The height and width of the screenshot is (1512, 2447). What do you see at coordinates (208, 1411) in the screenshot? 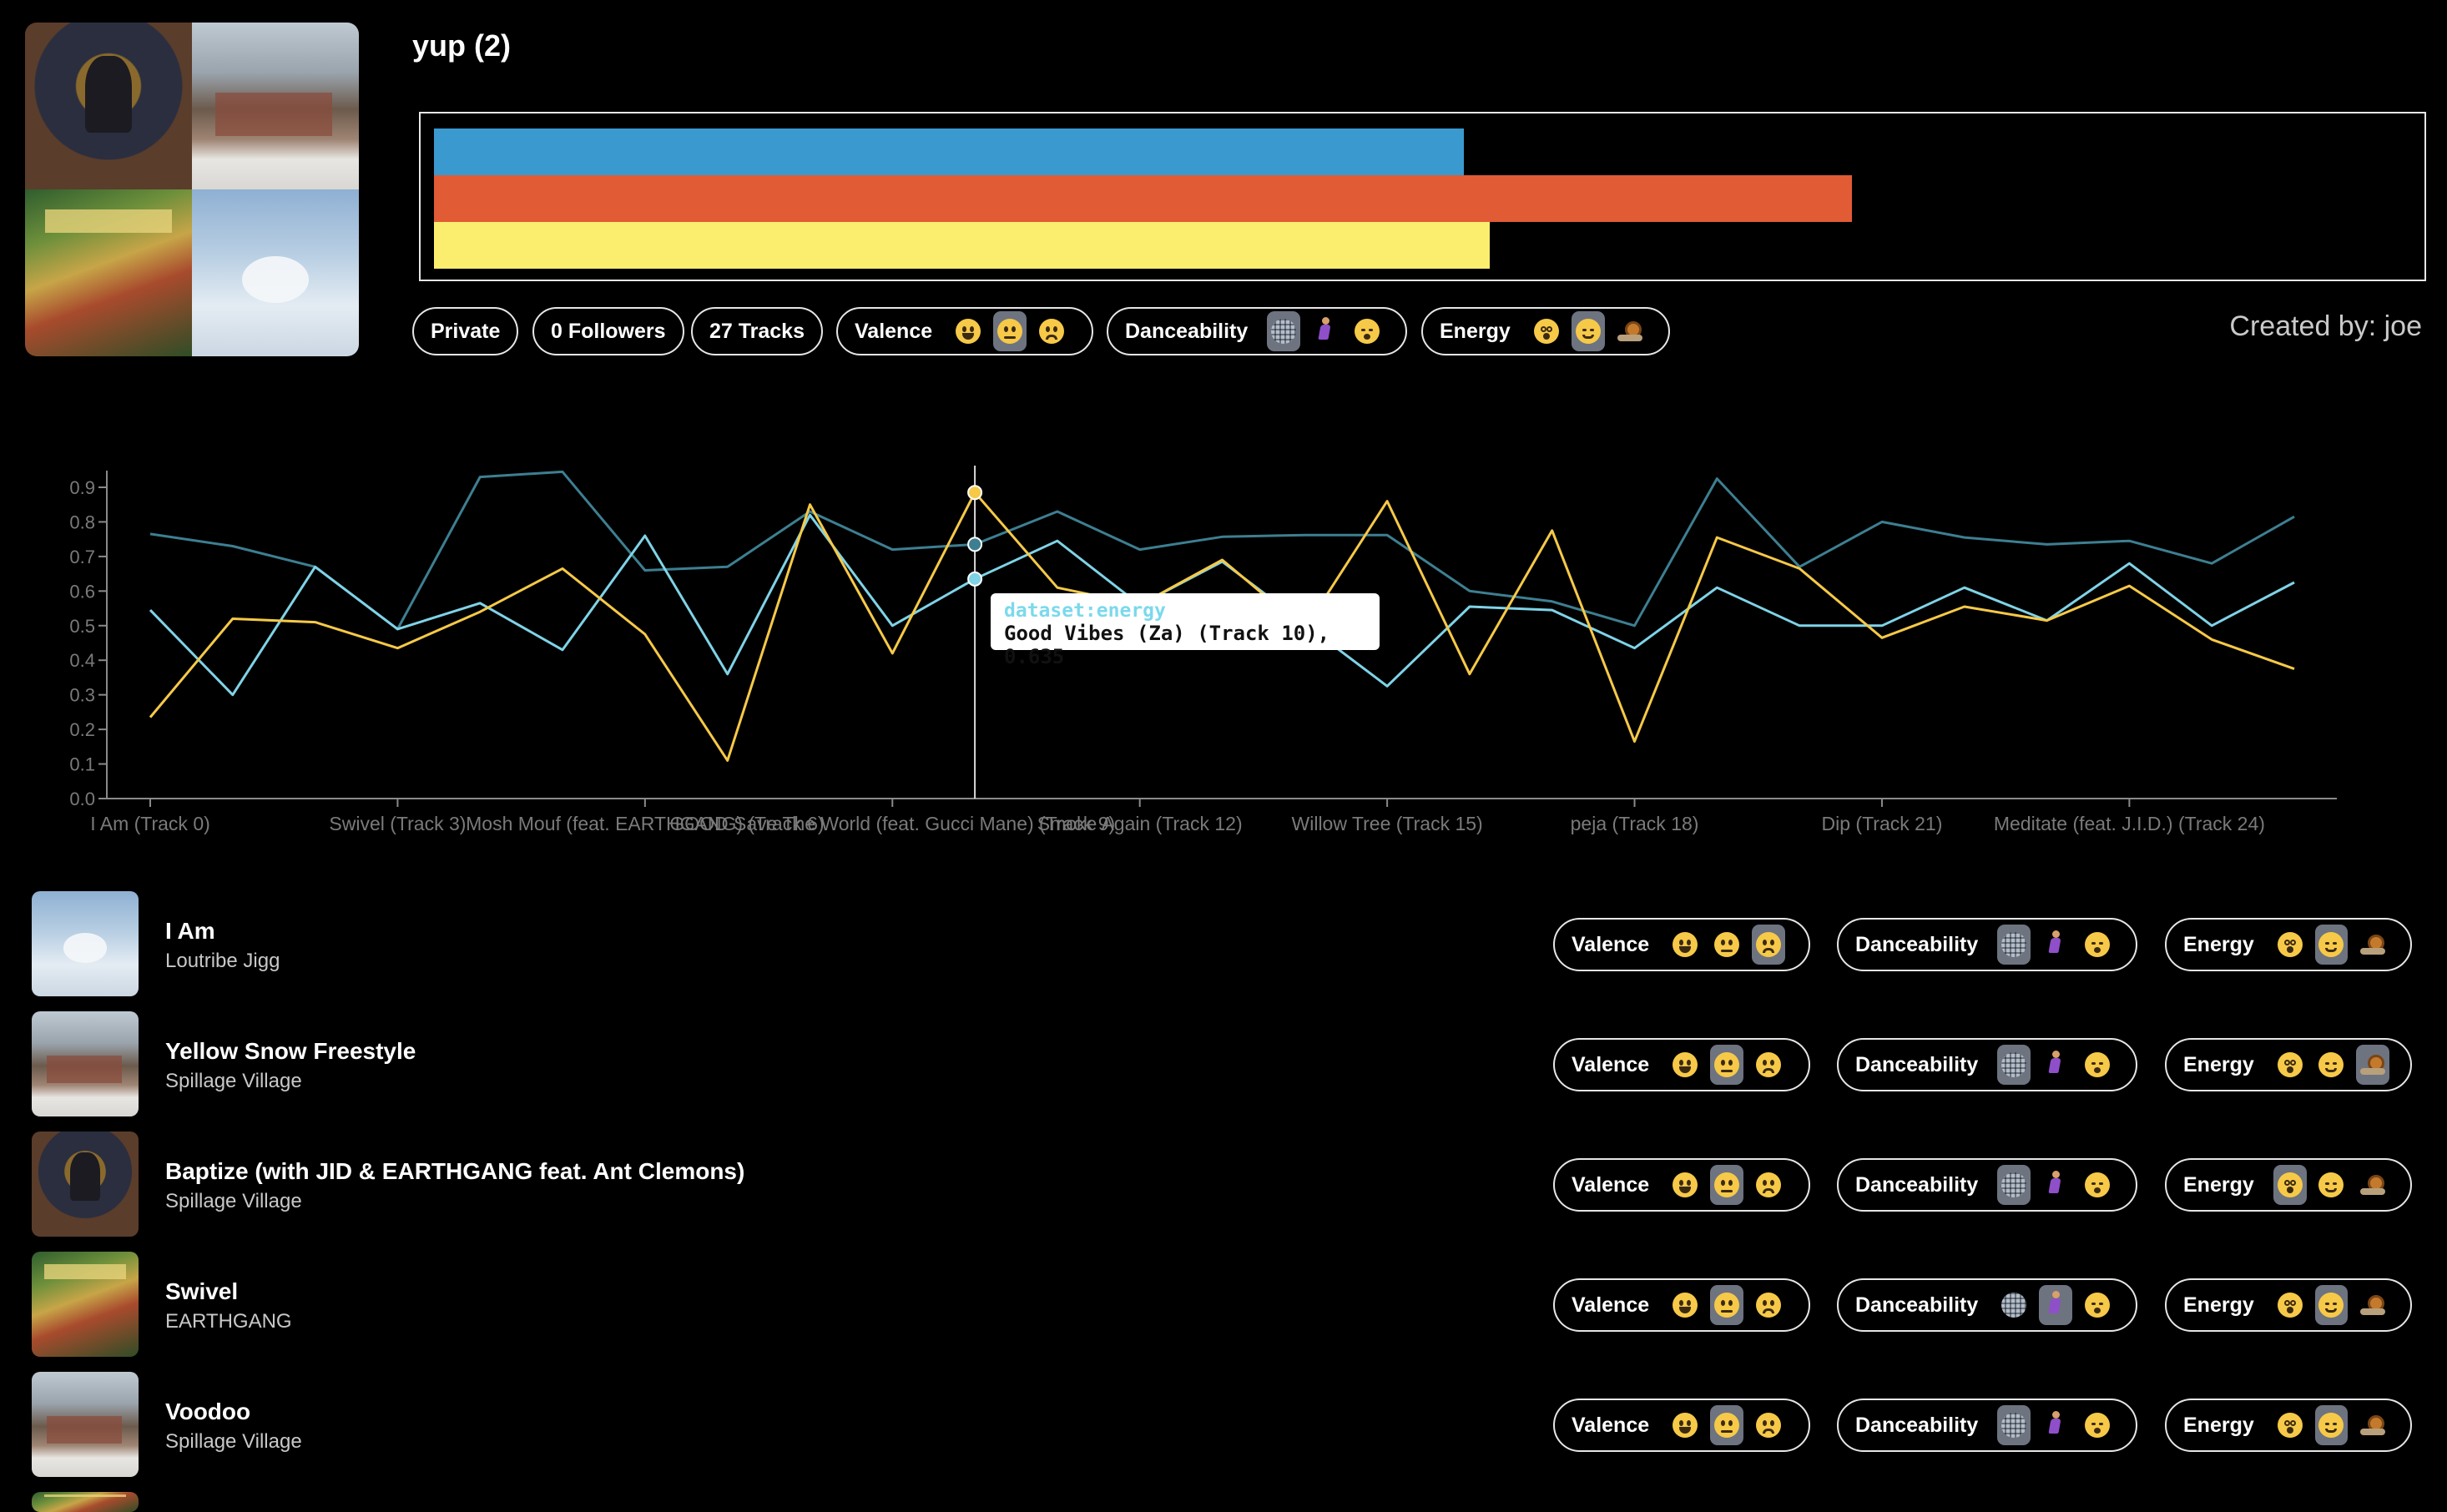
I see `track-title: Voodoo` at bounding box center [208, 1411].